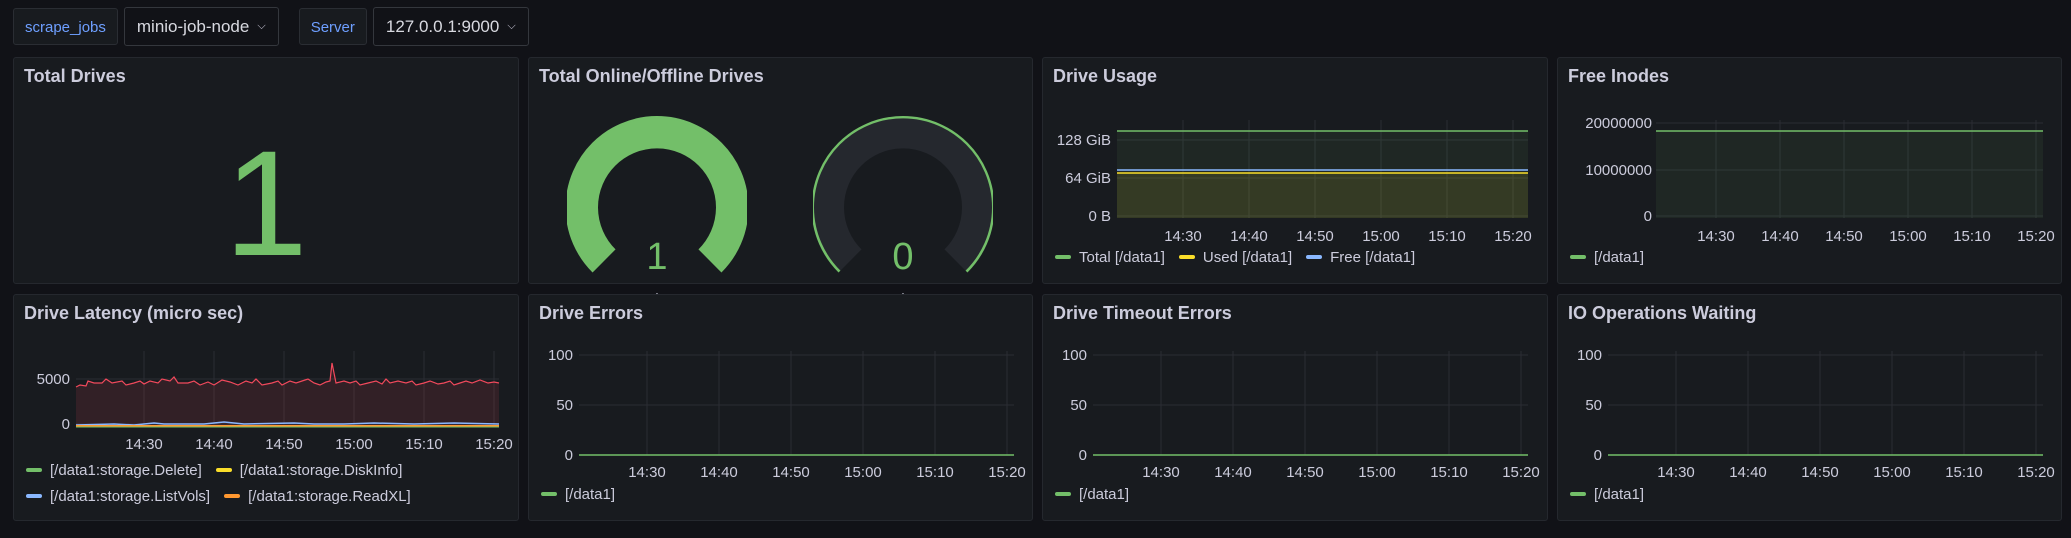 Image resolution: width=2071 pixels, height=538 pixels. What do you see at coordinates (442, 26) in the screenshot?
I see `server-value: 127.0.0.1:9000` at bounding box center [442, 26].